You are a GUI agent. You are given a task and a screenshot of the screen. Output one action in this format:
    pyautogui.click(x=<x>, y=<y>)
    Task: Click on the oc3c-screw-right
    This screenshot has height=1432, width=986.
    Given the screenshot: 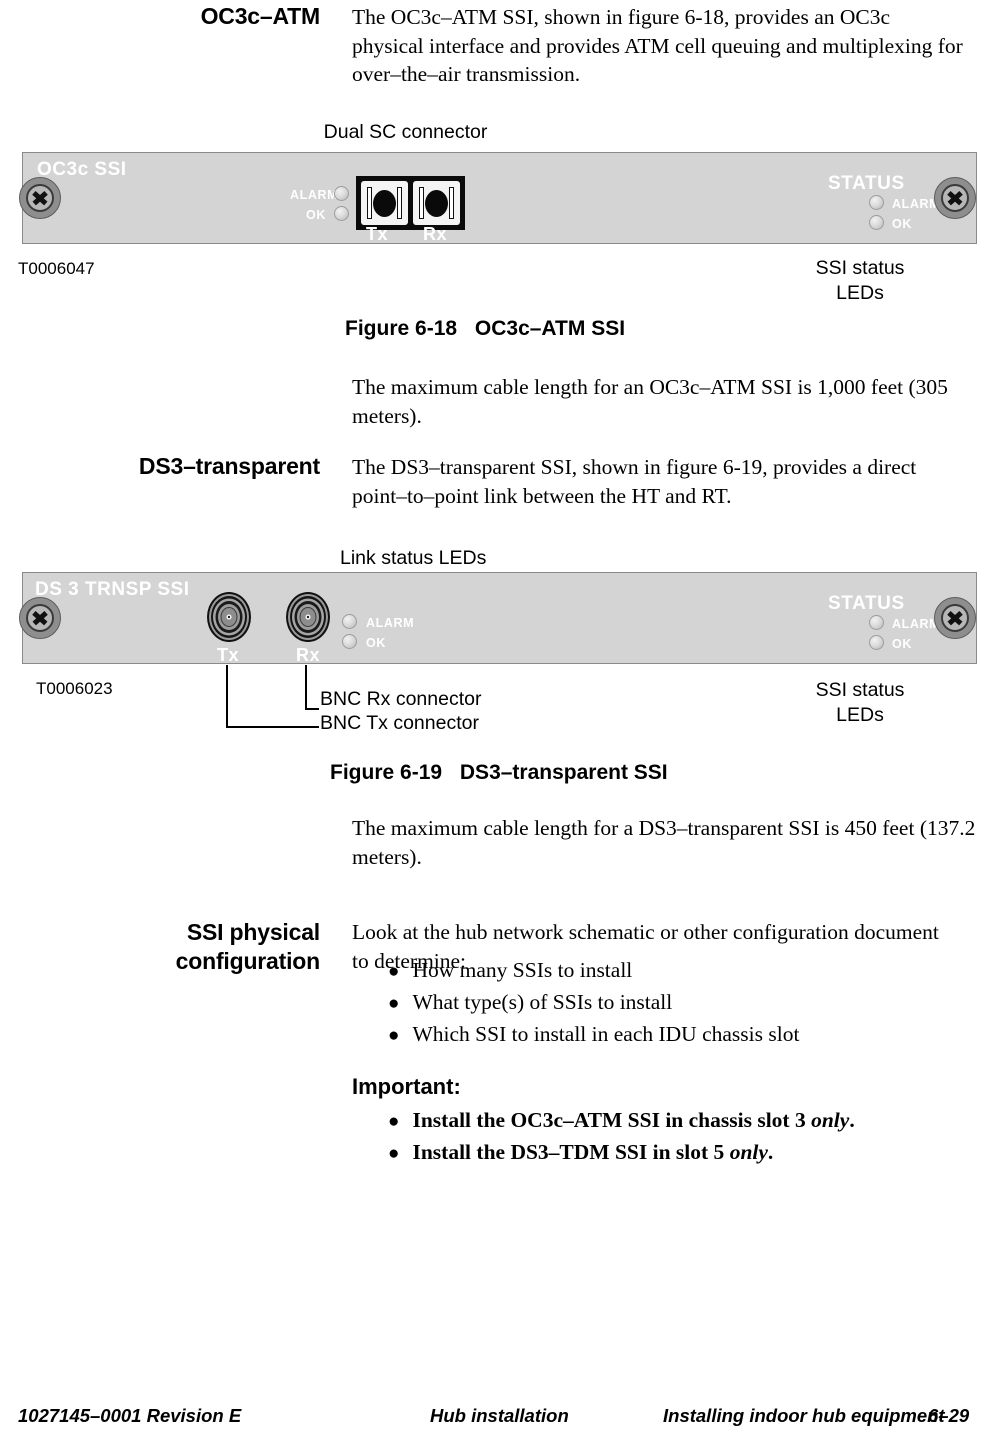 What is the action you would take?
    pyautogui.click(x=955, y=198)
    